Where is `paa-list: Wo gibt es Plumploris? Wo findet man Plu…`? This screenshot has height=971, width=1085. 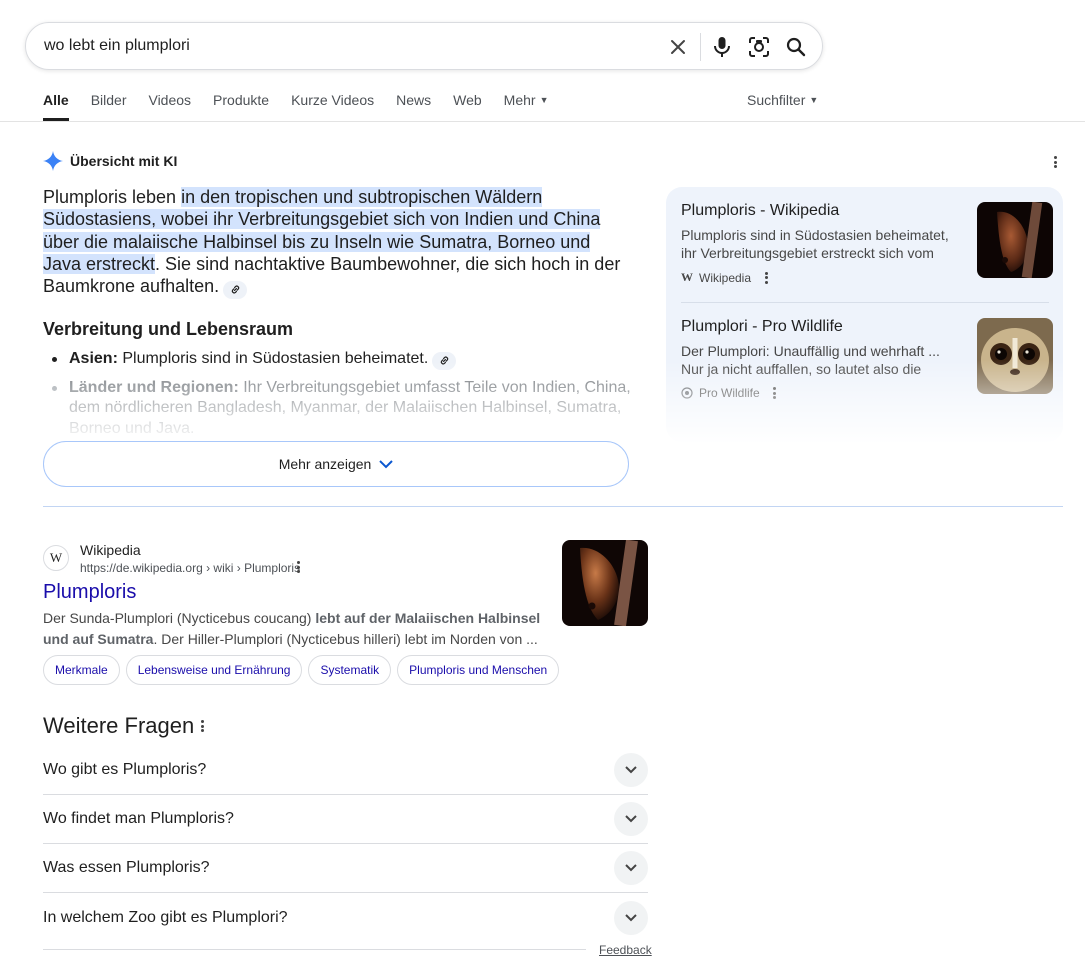 paa-list: Wo gibt es Plumploris? Wo findet man Plu… is located at coordinates (345, 844).